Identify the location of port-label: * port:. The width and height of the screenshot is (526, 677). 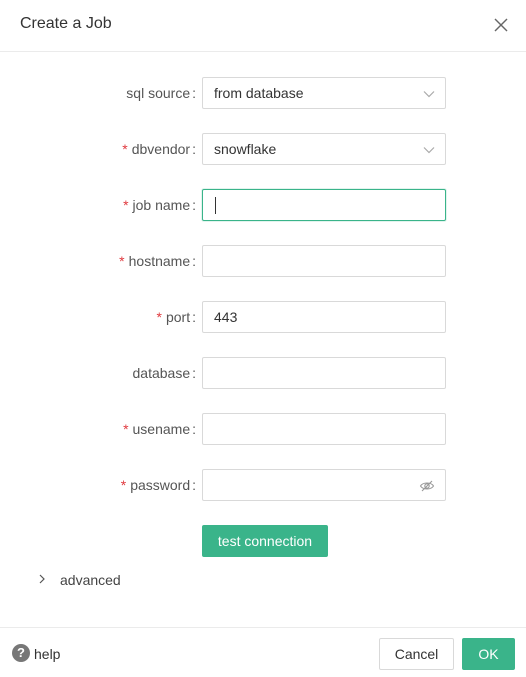
(176, 317).